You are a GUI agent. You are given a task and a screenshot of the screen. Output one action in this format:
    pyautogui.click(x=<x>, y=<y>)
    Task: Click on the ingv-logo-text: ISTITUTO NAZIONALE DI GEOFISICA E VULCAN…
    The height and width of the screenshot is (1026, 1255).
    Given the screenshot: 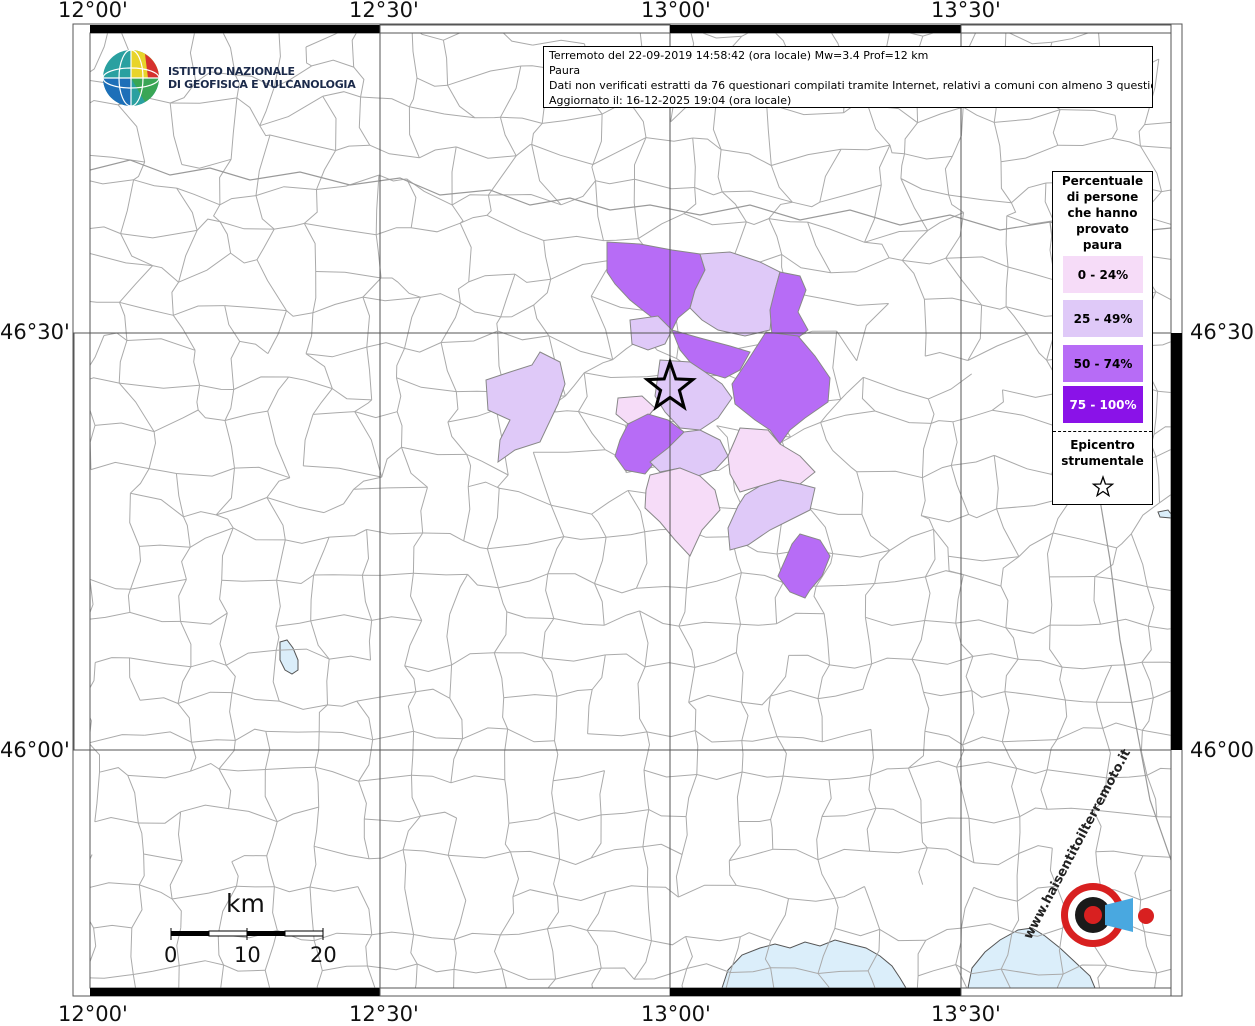 What is the action you would take?
    pyautogui.click(x=261, y=78)
    